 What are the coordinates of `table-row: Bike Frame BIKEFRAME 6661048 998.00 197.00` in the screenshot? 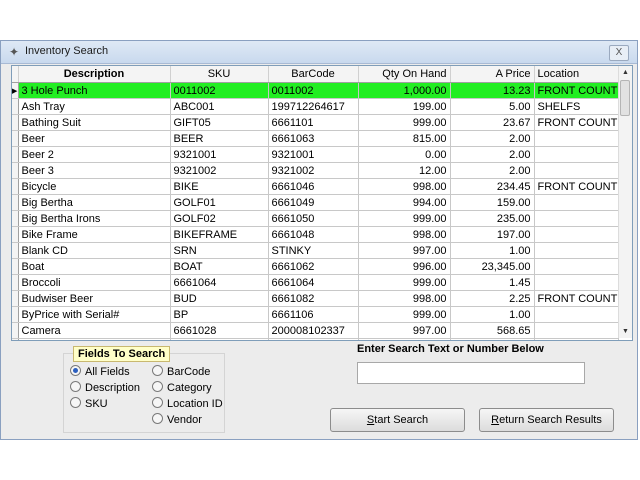 It's located at (315, 234).